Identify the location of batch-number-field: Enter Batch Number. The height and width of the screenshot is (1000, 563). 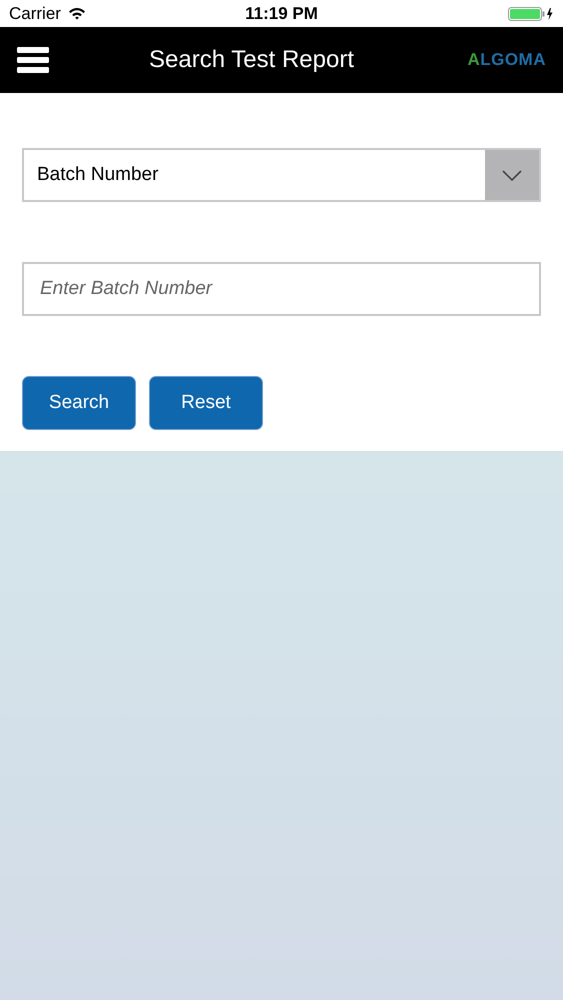
(281, 289).